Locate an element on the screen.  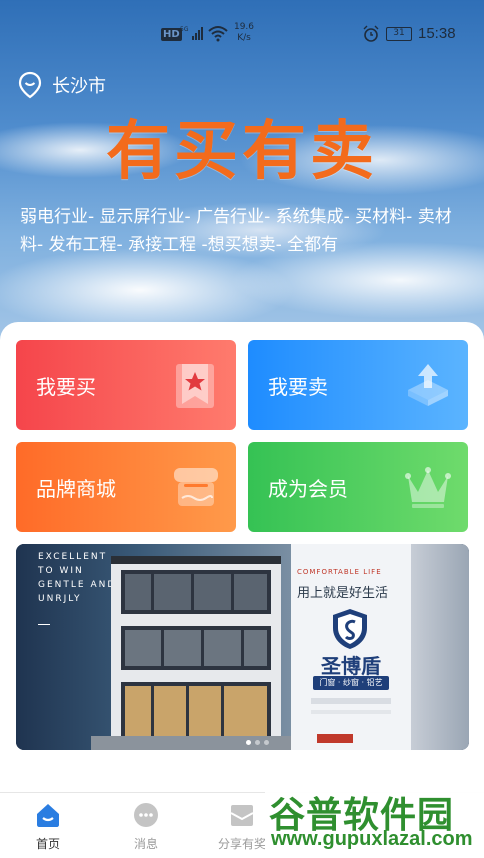
gift-box-icon is located at coordinates (242, 815).